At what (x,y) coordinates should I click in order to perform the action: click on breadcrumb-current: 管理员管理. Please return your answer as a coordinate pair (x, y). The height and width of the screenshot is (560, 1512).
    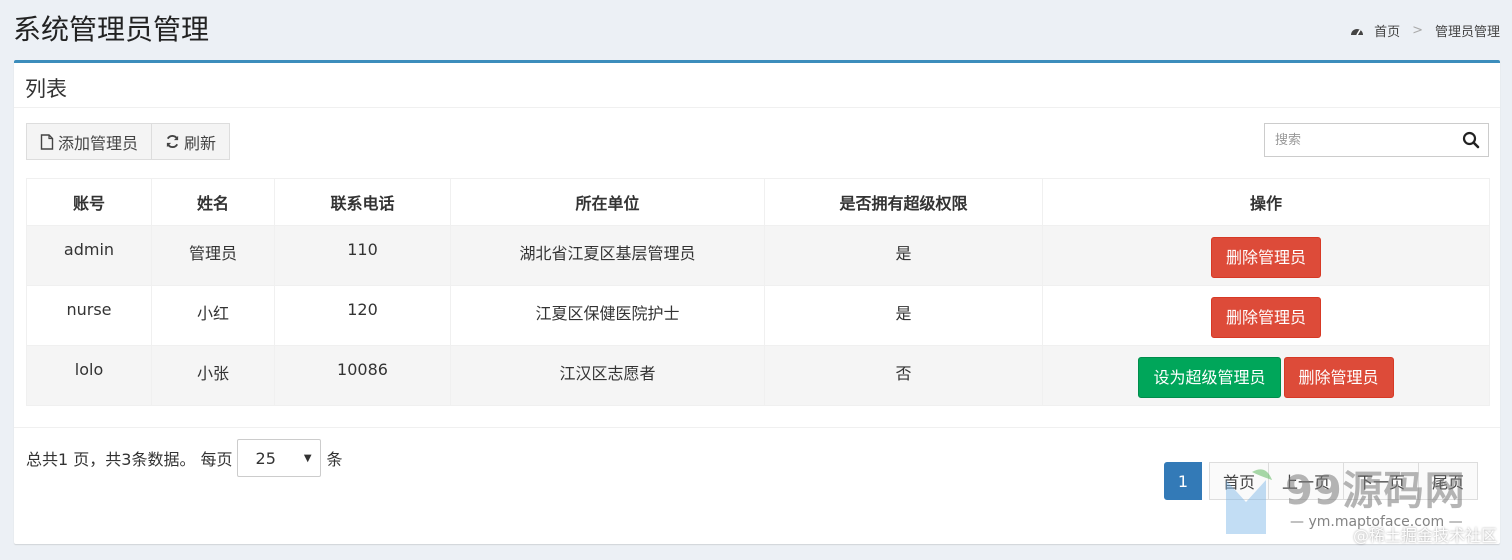
    Looking at the image, I should click on (1467, 32).